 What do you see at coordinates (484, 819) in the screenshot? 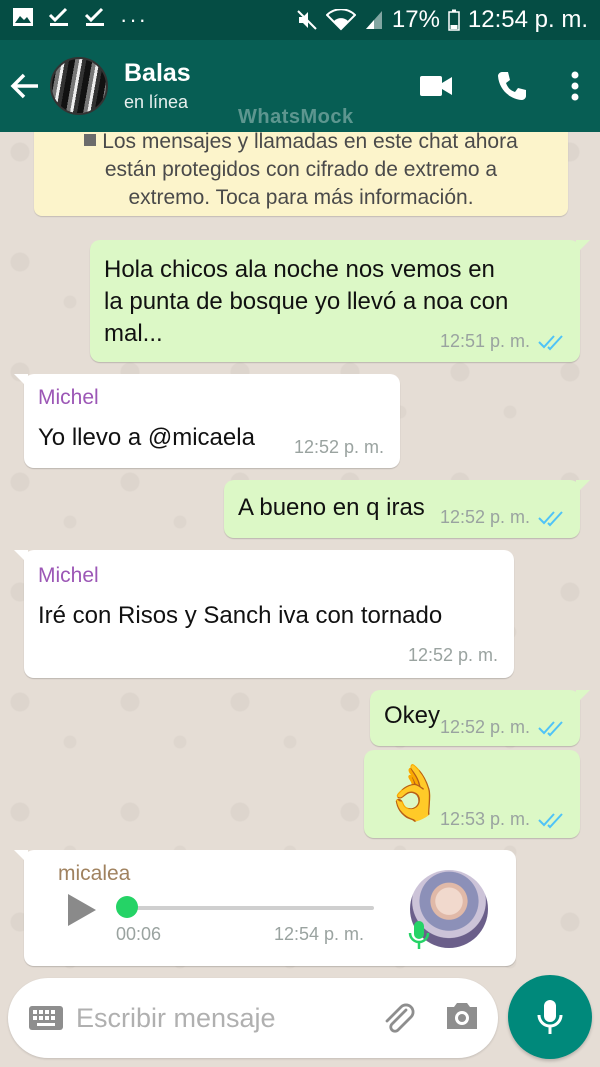
I see `message-time: 12:53 p. m.` at bounding box center [484, 819].